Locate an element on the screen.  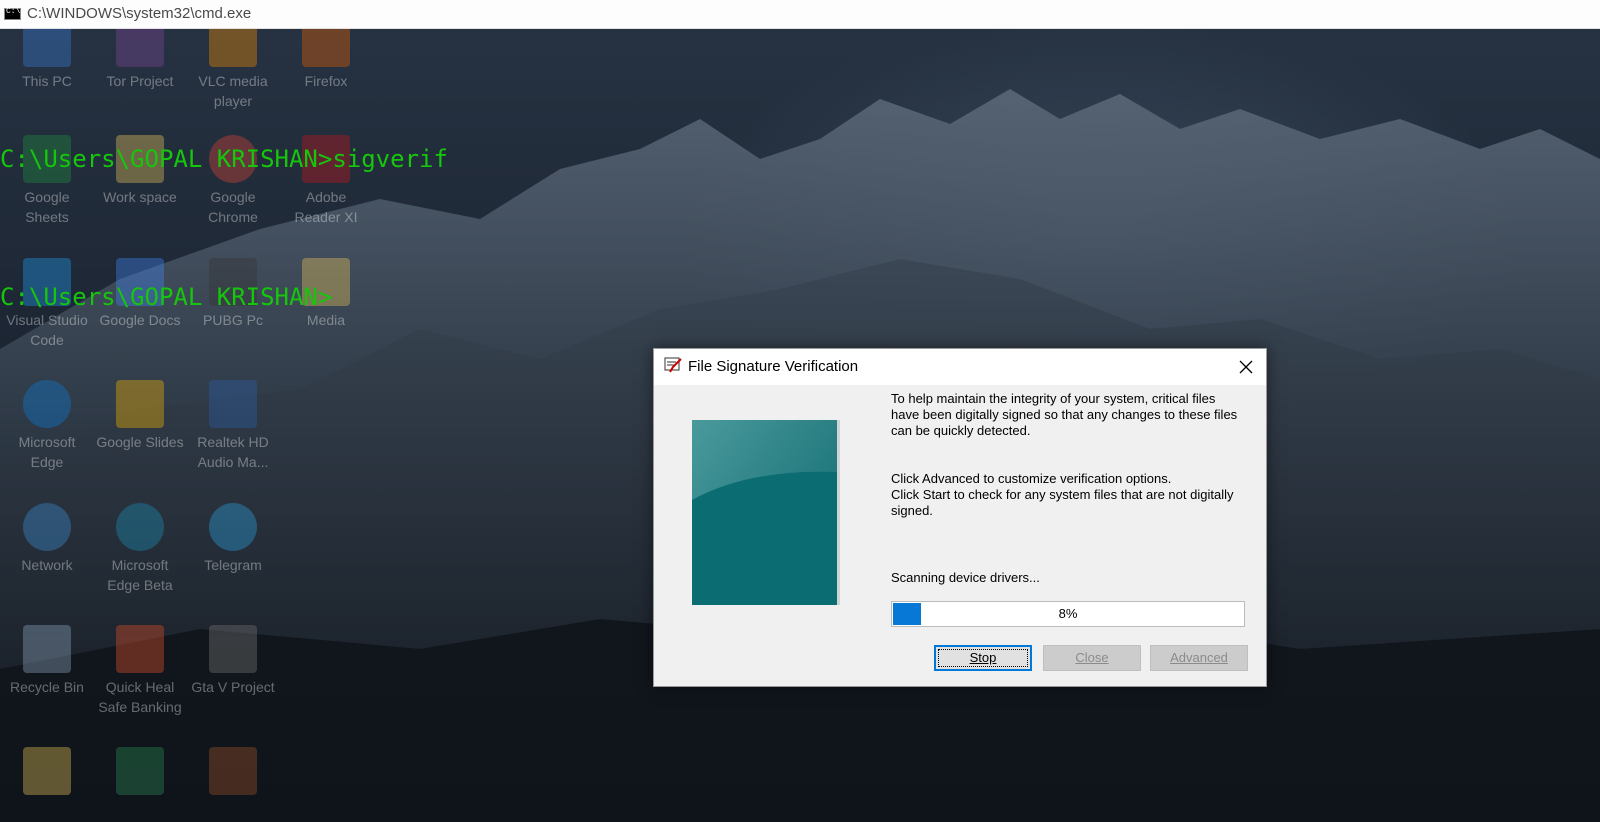
desktop-icon-label: Microsoft Edge is located at coordinates (47, 452).